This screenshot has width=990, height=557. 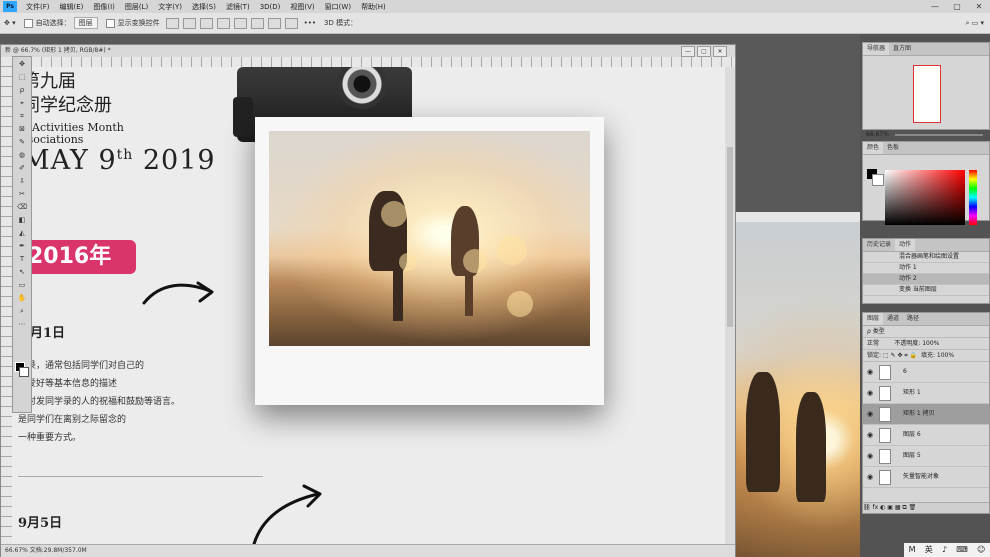 What do you see at coordinates (22, 103) in the screenshot?
I see `quick-select-tool-icon: ⌖` at bounding box center [22, 103].